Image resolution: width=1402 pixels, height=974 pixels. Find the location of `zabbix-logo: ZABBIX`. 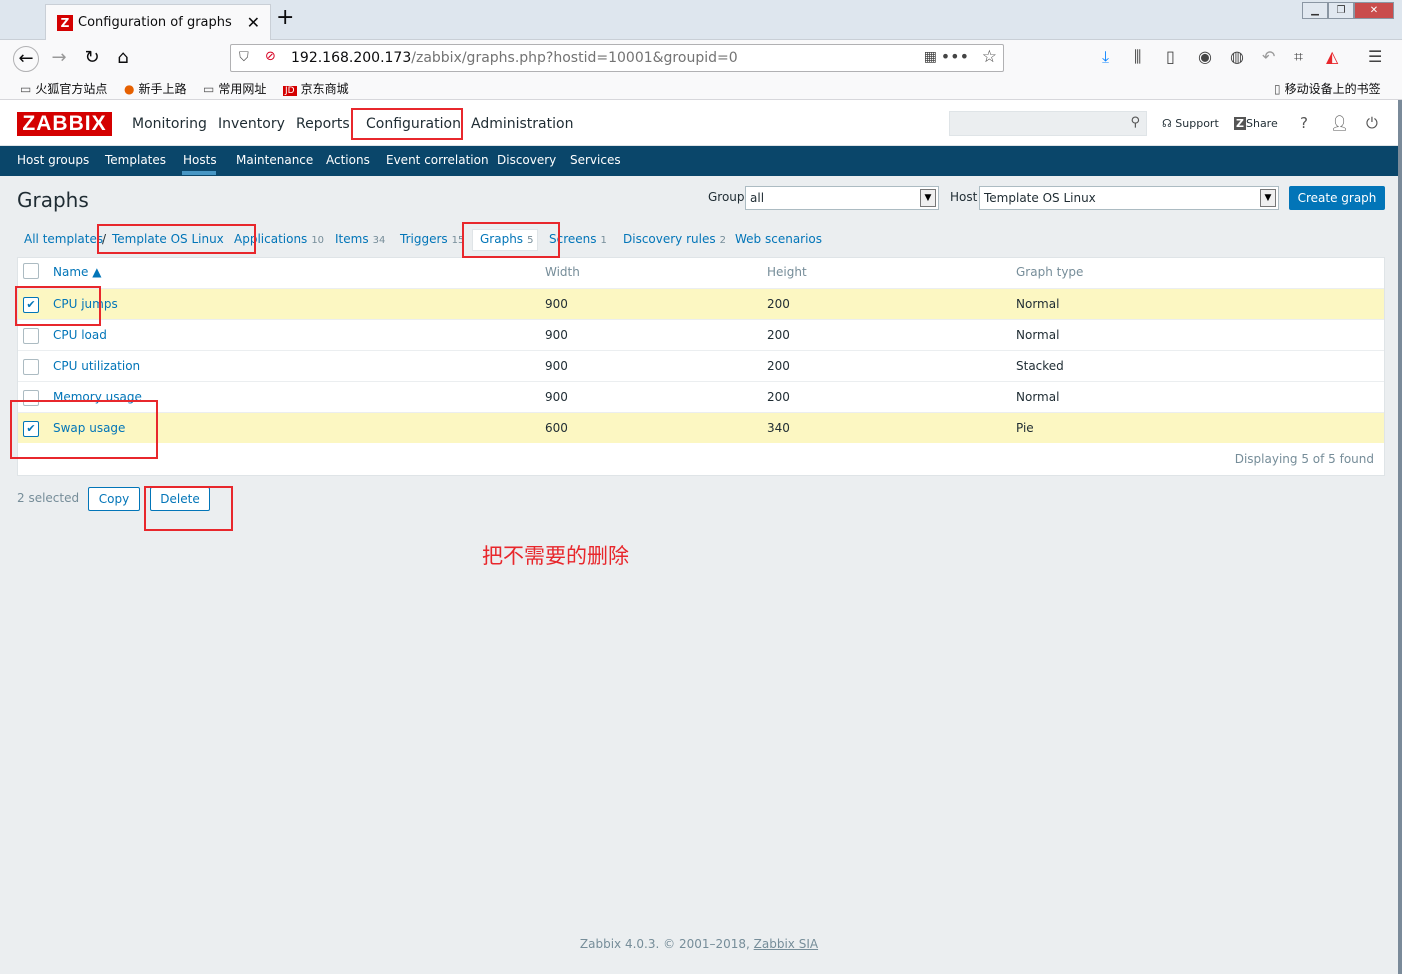

zabbix-logo: ZABBIX is located at coordinates (64, 124).